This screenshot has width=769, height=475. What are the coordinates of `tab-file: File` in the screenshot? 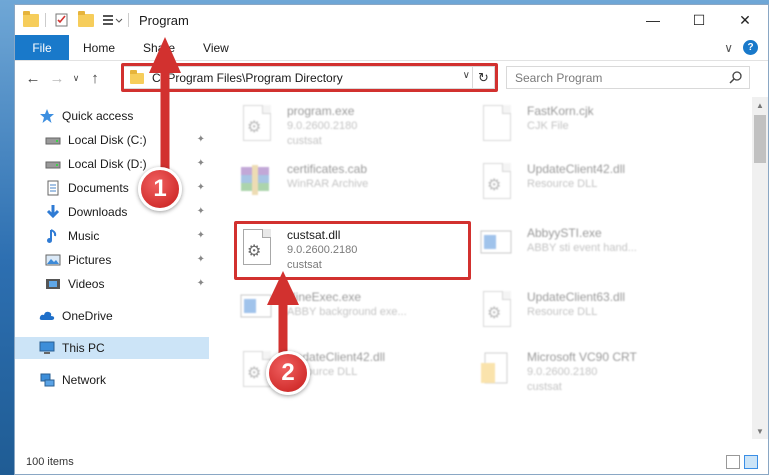 It's located at (42, 47).